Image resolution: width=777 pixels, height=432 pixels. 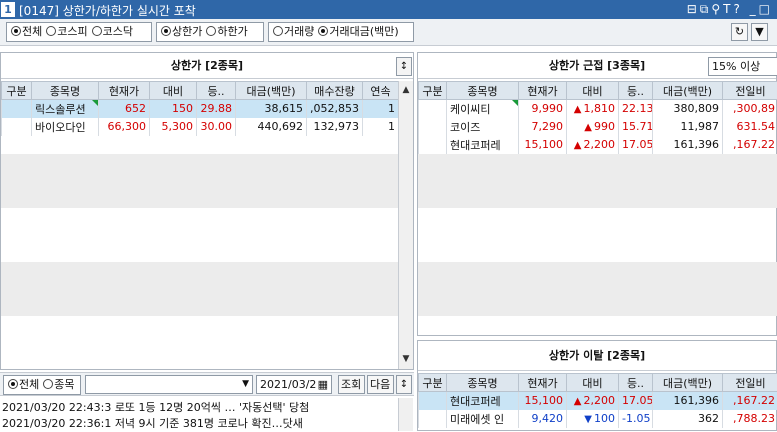 What do you see at coordinates (363, 31) in the screenshot?
I see `sort-label-amount: 거래대금(백만)` at bounding box center [363, 31].